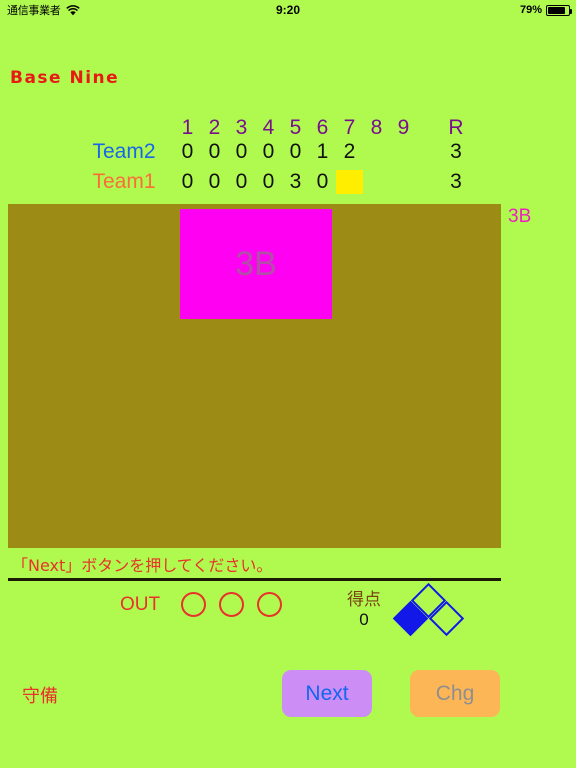  What do you see at coordinates (349, 182) in the screenshot?
I see `team1-inning-7-current` at bounding box center [349, 182].